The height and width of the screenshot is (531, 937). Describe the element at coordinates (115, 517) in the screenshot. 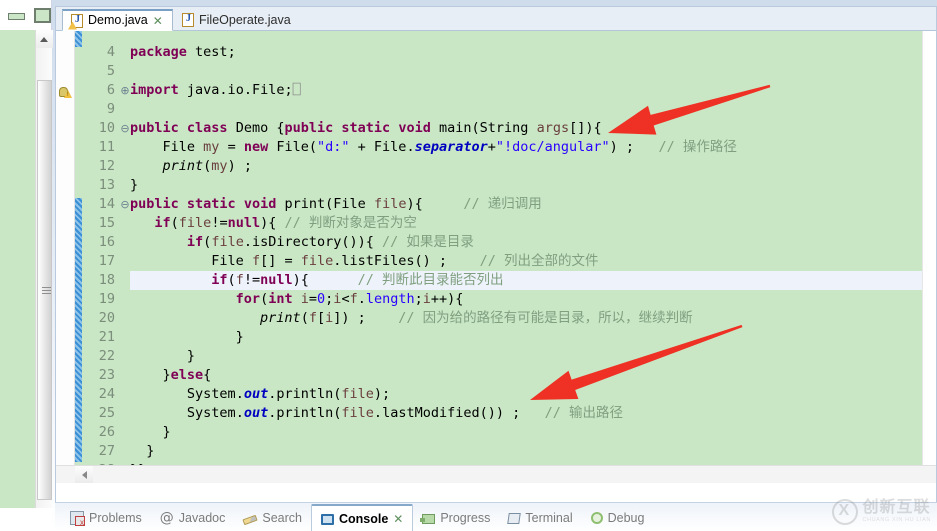

I see `view-tab-label: Problems` at that location.